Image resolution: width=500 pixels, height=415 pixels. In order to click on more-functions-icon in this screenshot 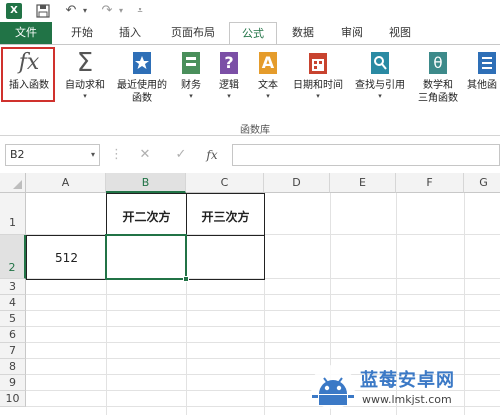, I will do `click(487, 63)`.